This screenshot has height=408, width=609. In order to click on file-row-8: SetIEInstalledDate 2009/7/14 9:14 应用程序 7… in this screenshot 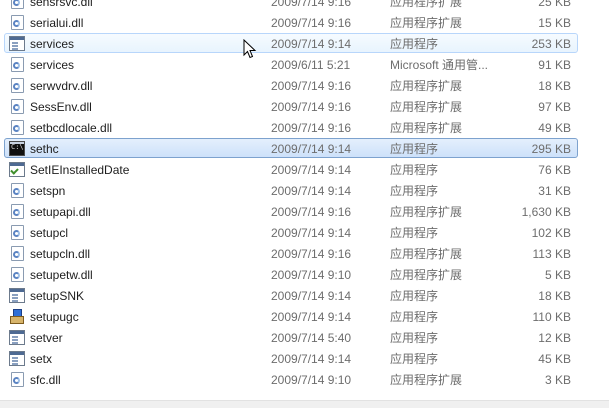, I will do `click(291, 169)`.